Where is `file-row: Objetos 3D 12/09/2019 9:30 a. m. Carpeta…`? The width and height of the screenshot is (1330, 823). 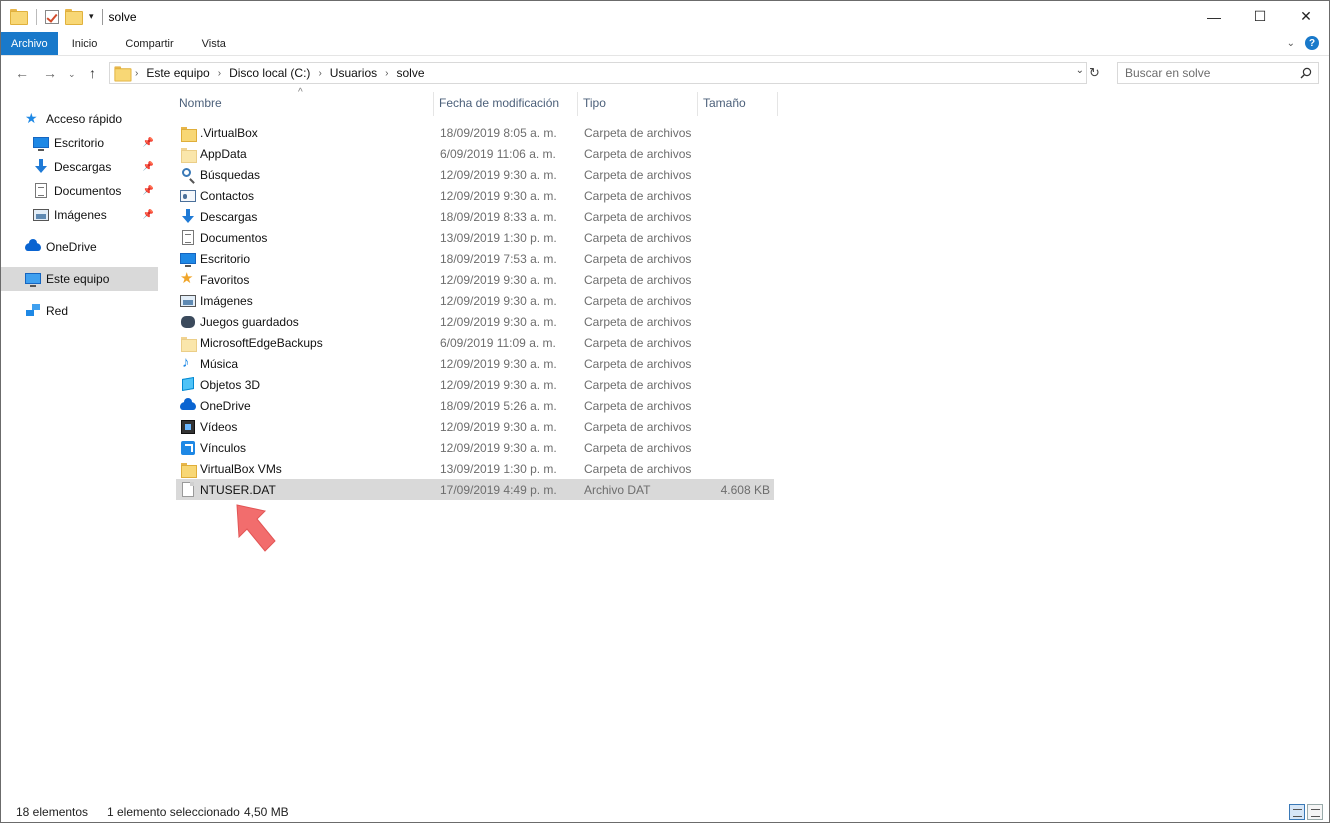
file-row: Objetos 3D 12/09/2019 9:30 a. m. Carpeta… is located at coordinates (475, 384).